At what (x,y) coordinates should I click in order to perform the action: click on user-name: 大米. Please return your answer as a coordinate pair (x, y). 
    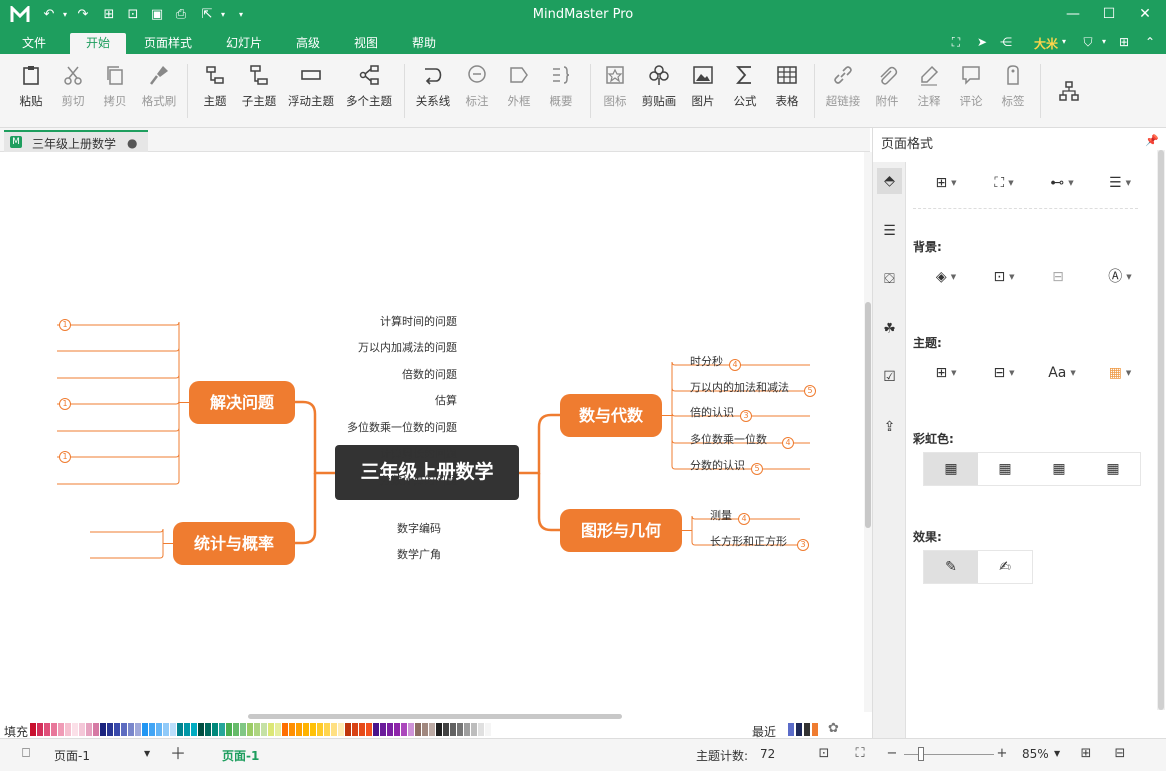
    Looking at the image, I should click on (1046, 43).